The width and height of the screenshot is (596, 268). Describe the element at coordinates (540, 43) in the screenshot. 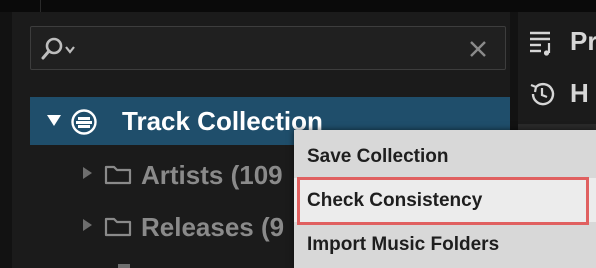

I see `playlist-icon` at that location.